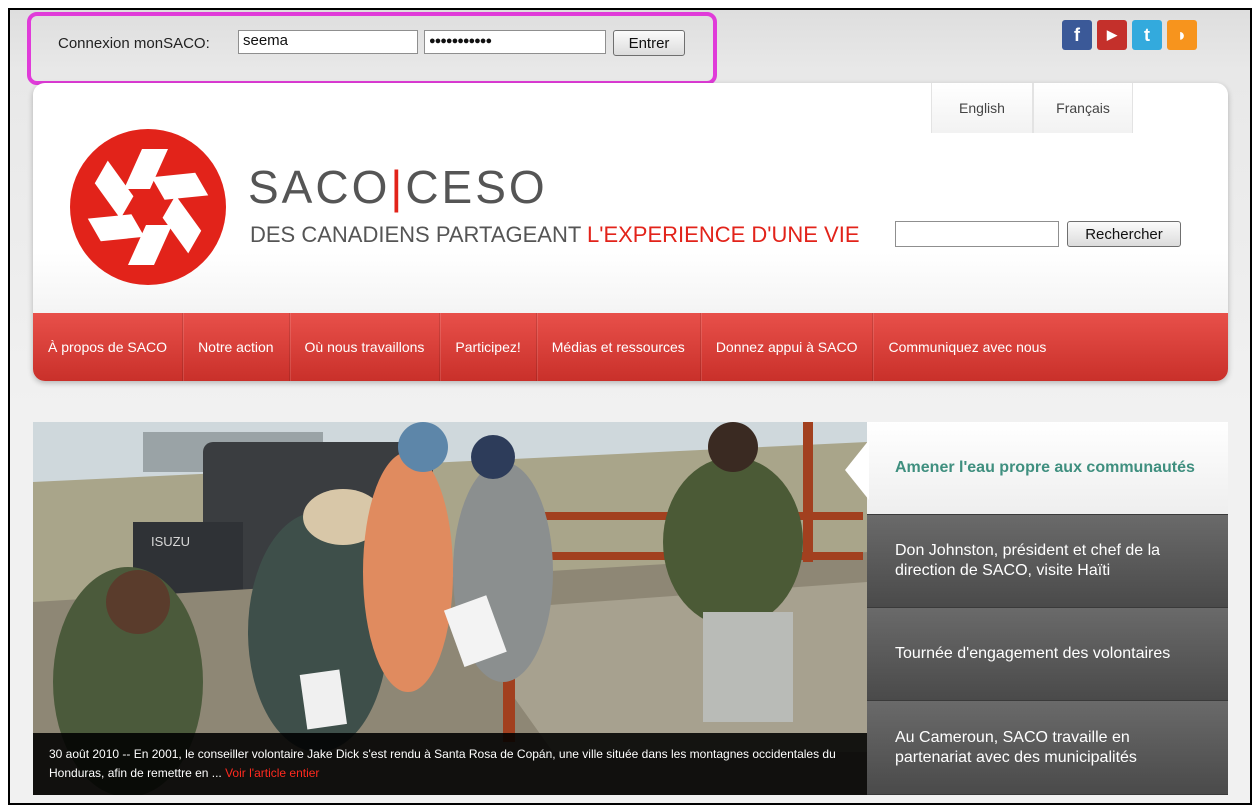 This screenshot has height=811, width=1256. I want to click on nav-support: Donnez appui à SACO, so click(787, 347).